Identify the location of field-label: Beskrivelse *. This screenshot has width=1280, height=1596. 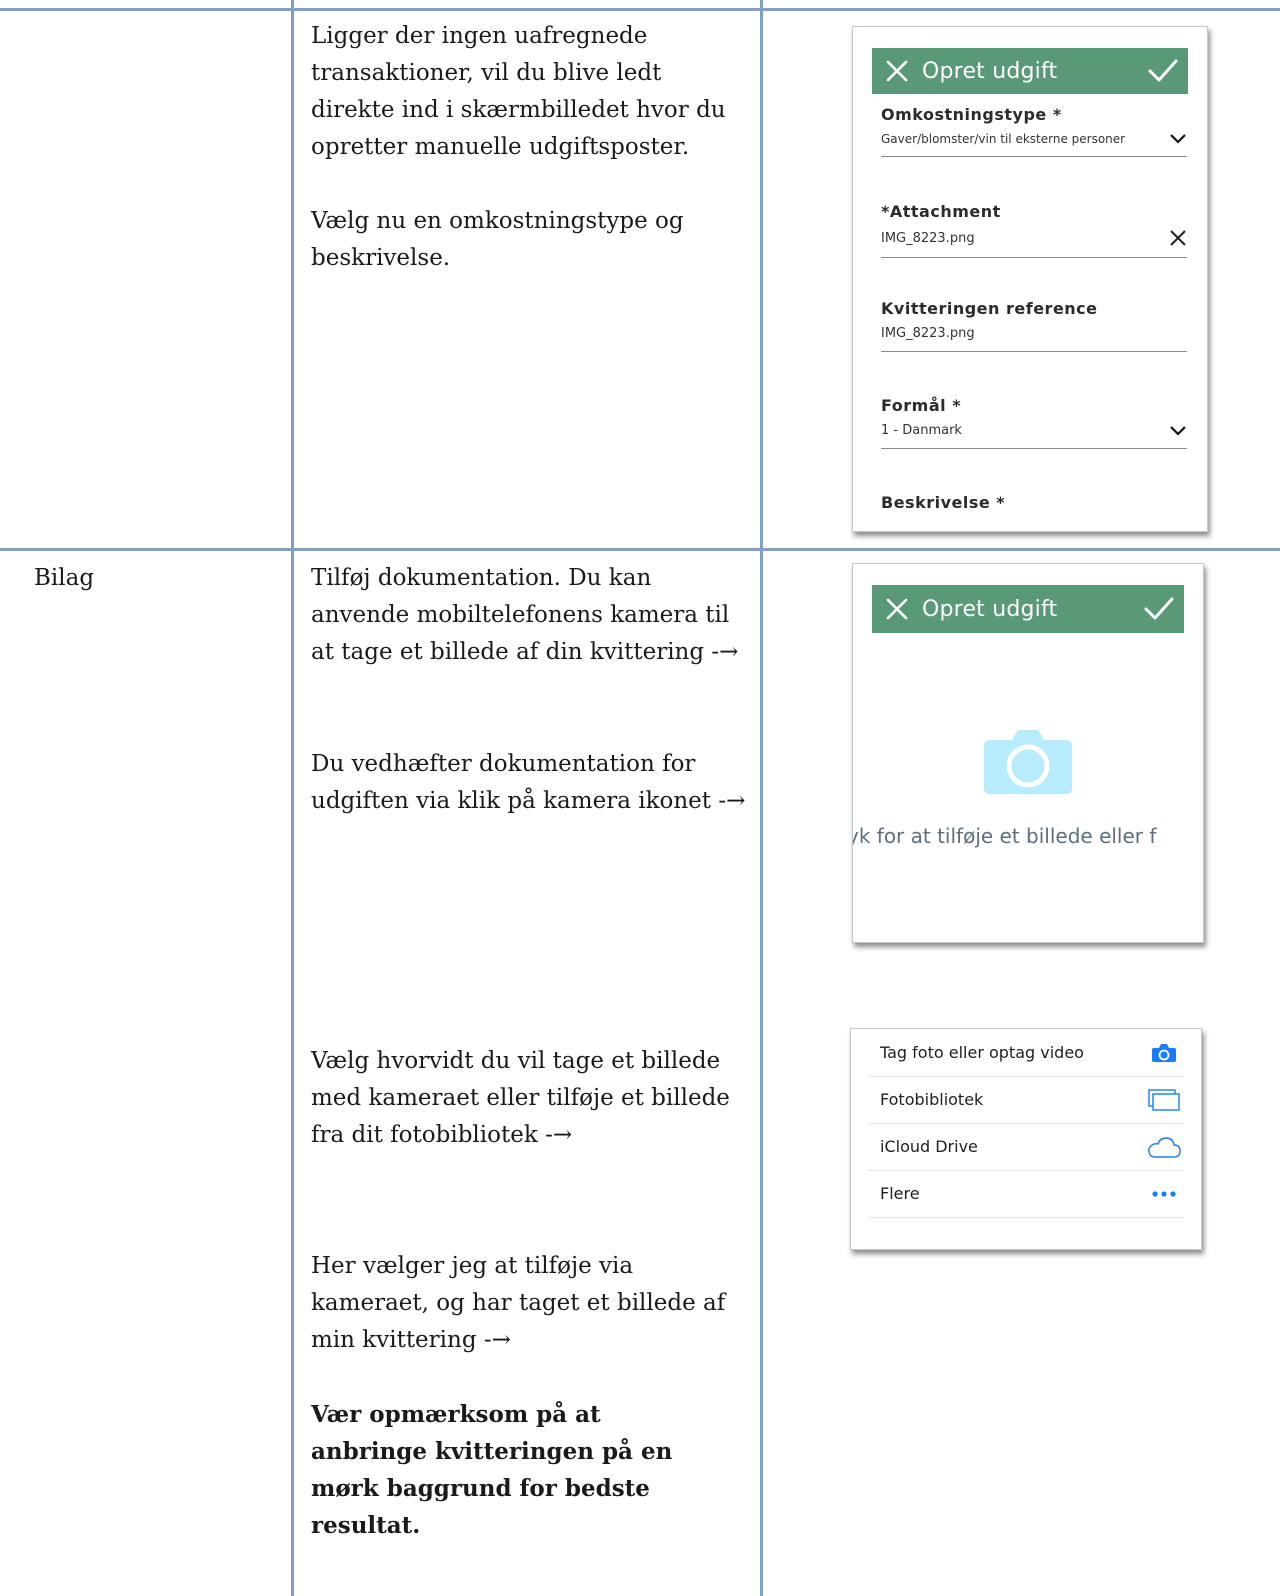
(943, 502).